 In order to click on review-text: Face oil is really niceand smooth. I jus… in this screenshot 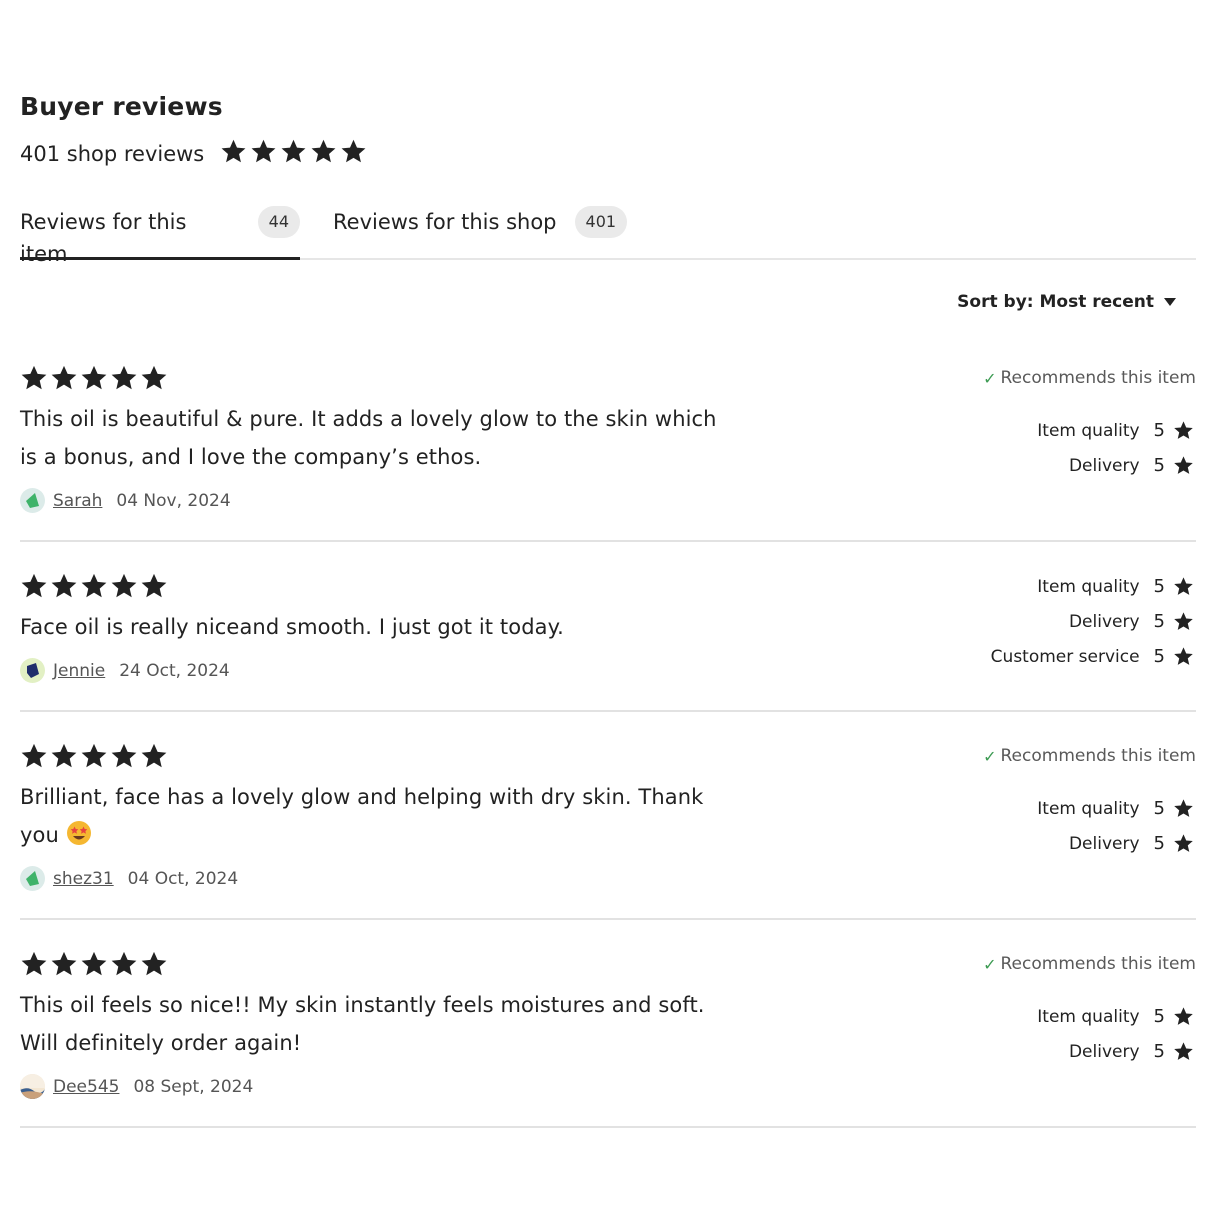, I will do `click(292, 627)`.